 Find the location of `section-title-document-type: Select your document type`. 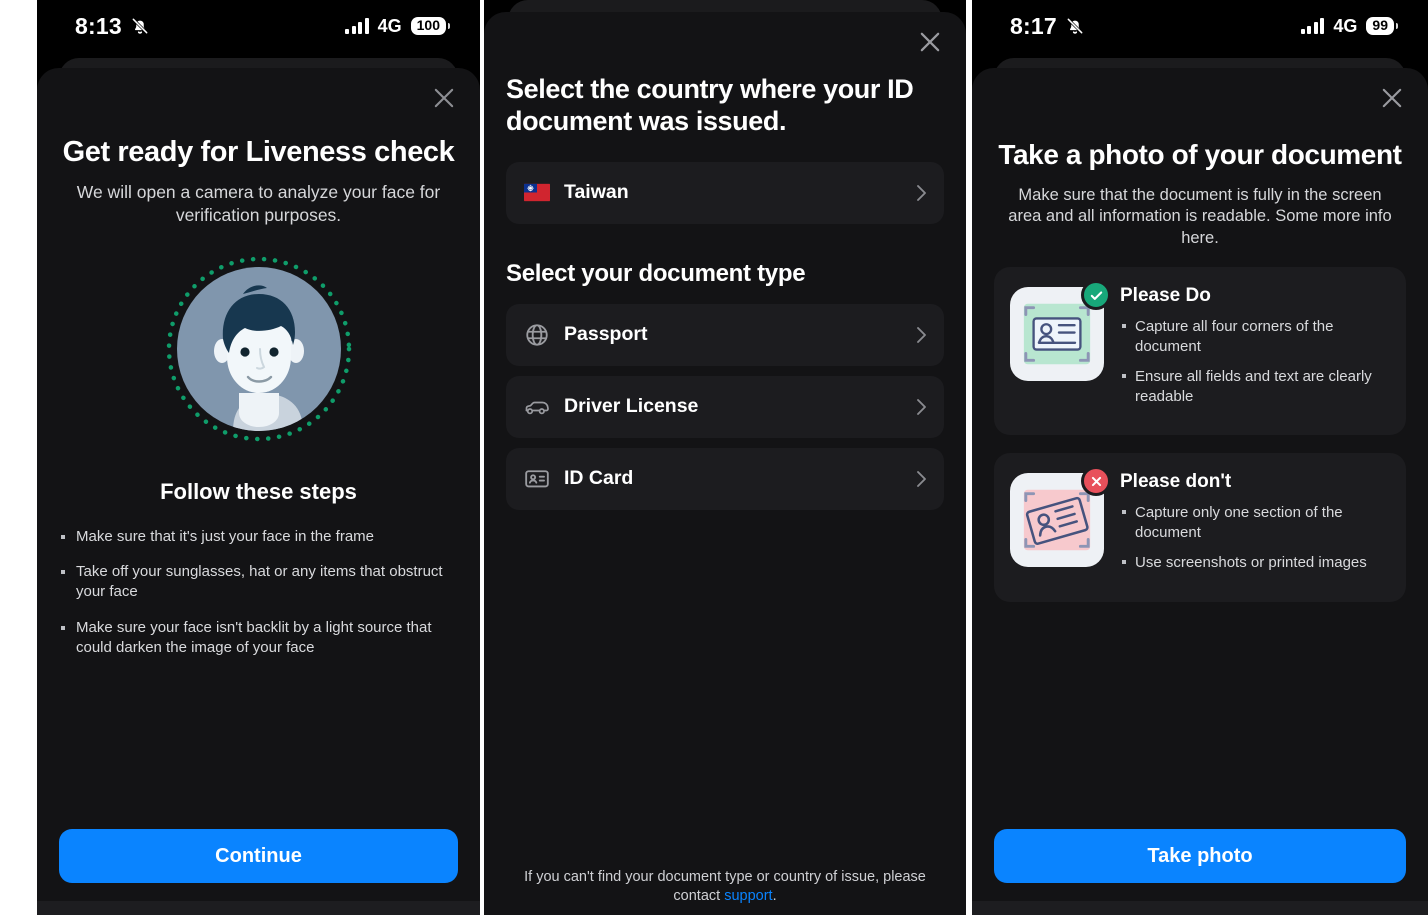

section-title-document-type: Select your document type is located at coordinates (656, 273).